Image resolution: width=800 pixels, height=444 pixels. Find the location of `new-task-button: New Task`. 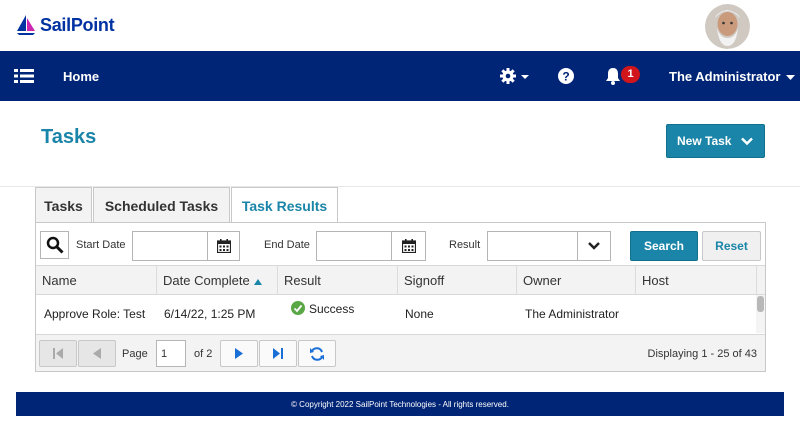

new-task-button: New Task is located at coordinates (715, 141).